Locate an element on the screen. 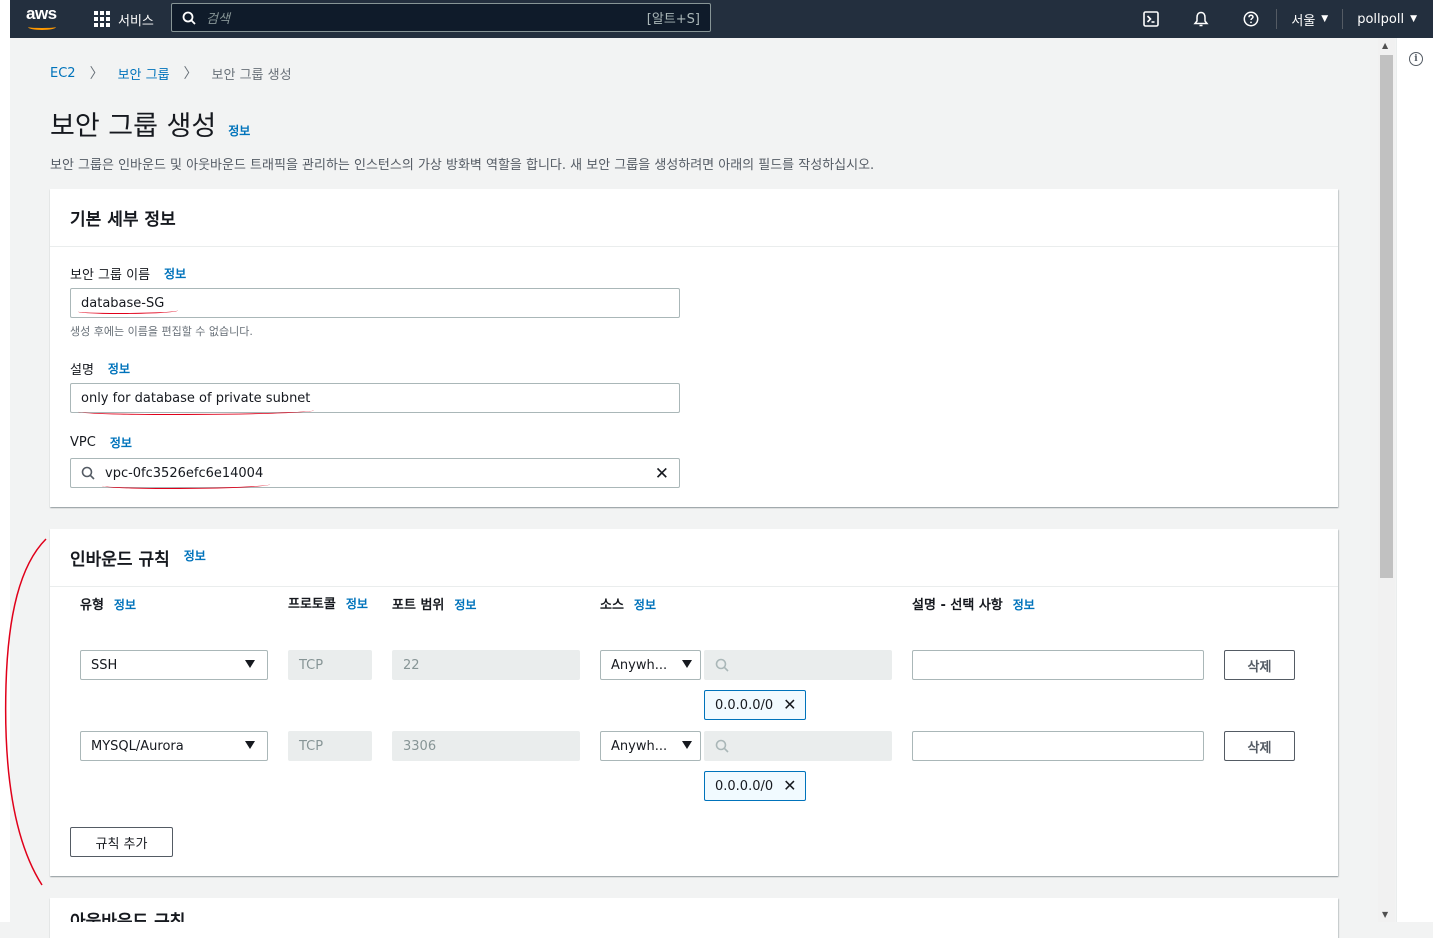 The width and height of the screenshot is (1433, 938). sg-name-label: 보안 그룹 이름 정보 is located at coordinates (128, 273).